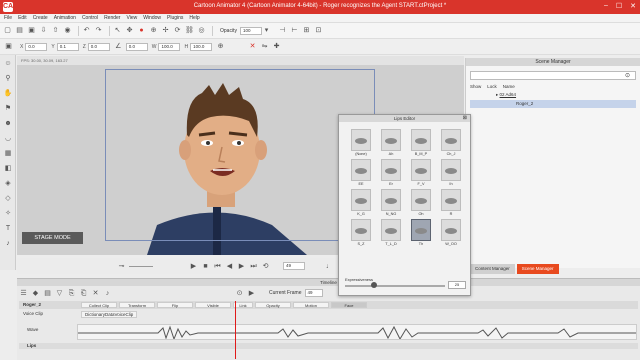 The height and width of the screenshot is (360, 640). I want to click on sprite-icon: ▦, so click(8, 154).